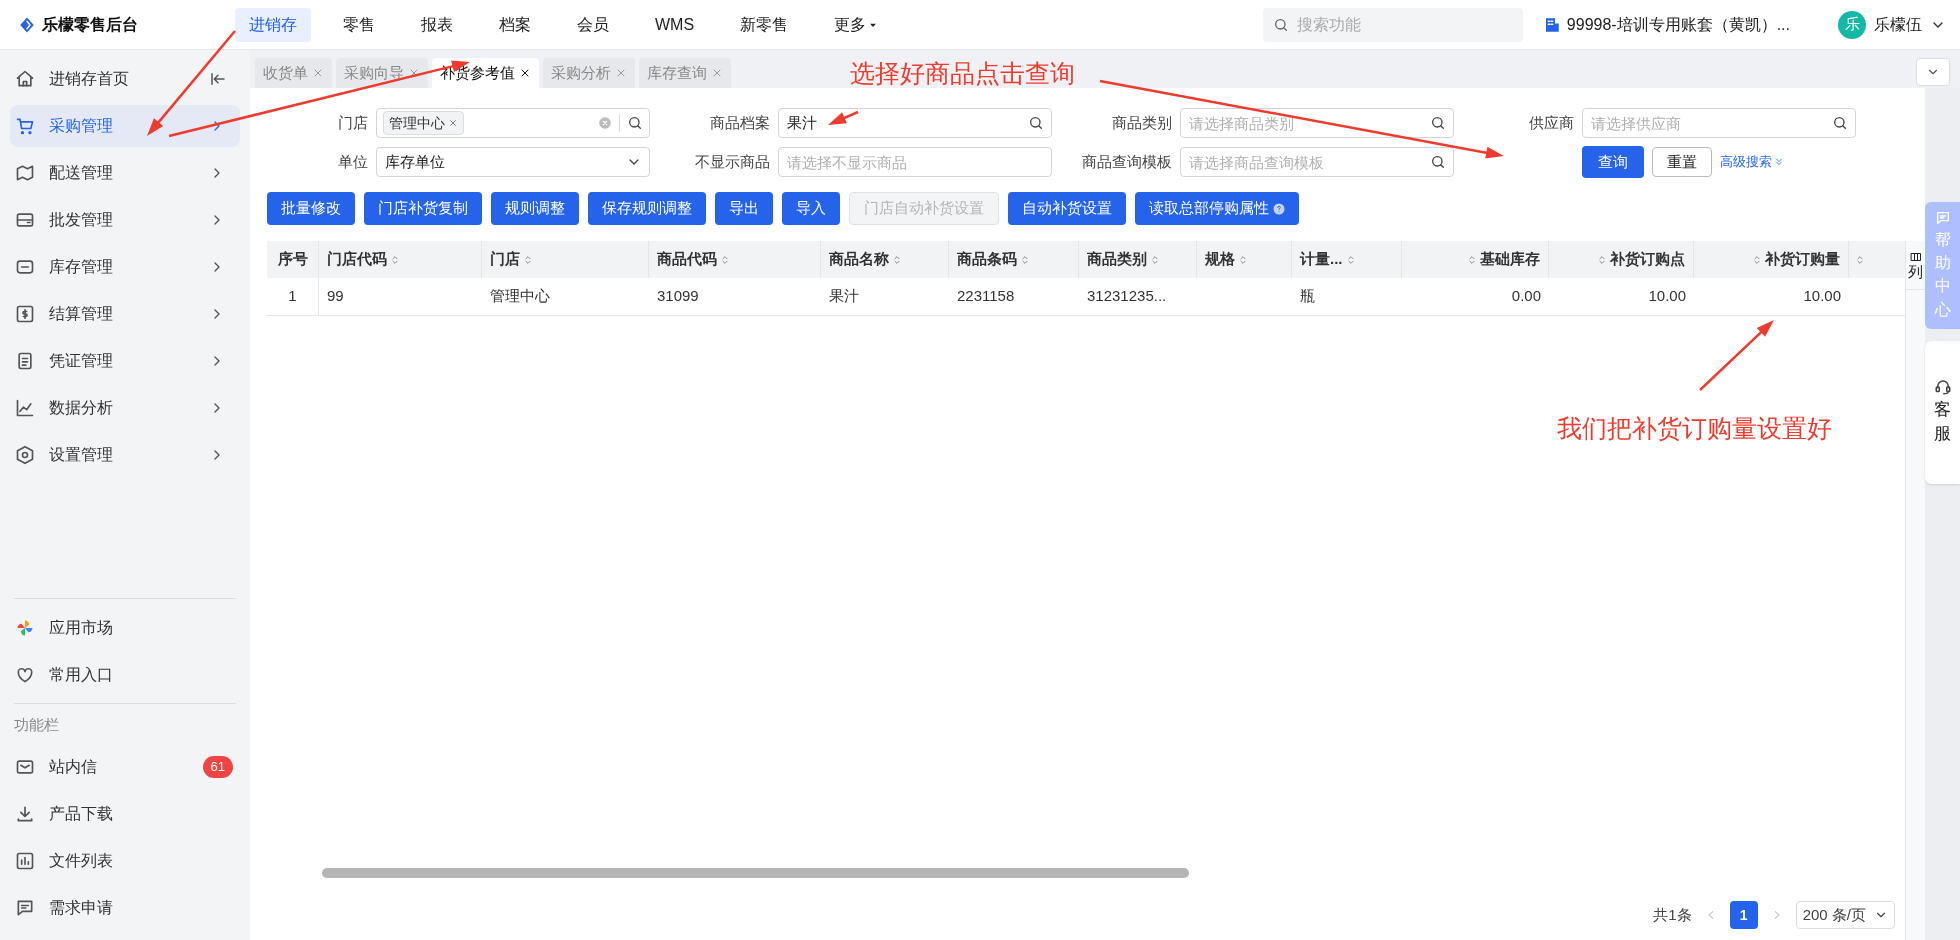 Image resolution: width=1960 pixels, height=940 pixels. Describe the element at coordinates (513, 123) in the screenshot. I see `input-field: 管理中心` at that location.